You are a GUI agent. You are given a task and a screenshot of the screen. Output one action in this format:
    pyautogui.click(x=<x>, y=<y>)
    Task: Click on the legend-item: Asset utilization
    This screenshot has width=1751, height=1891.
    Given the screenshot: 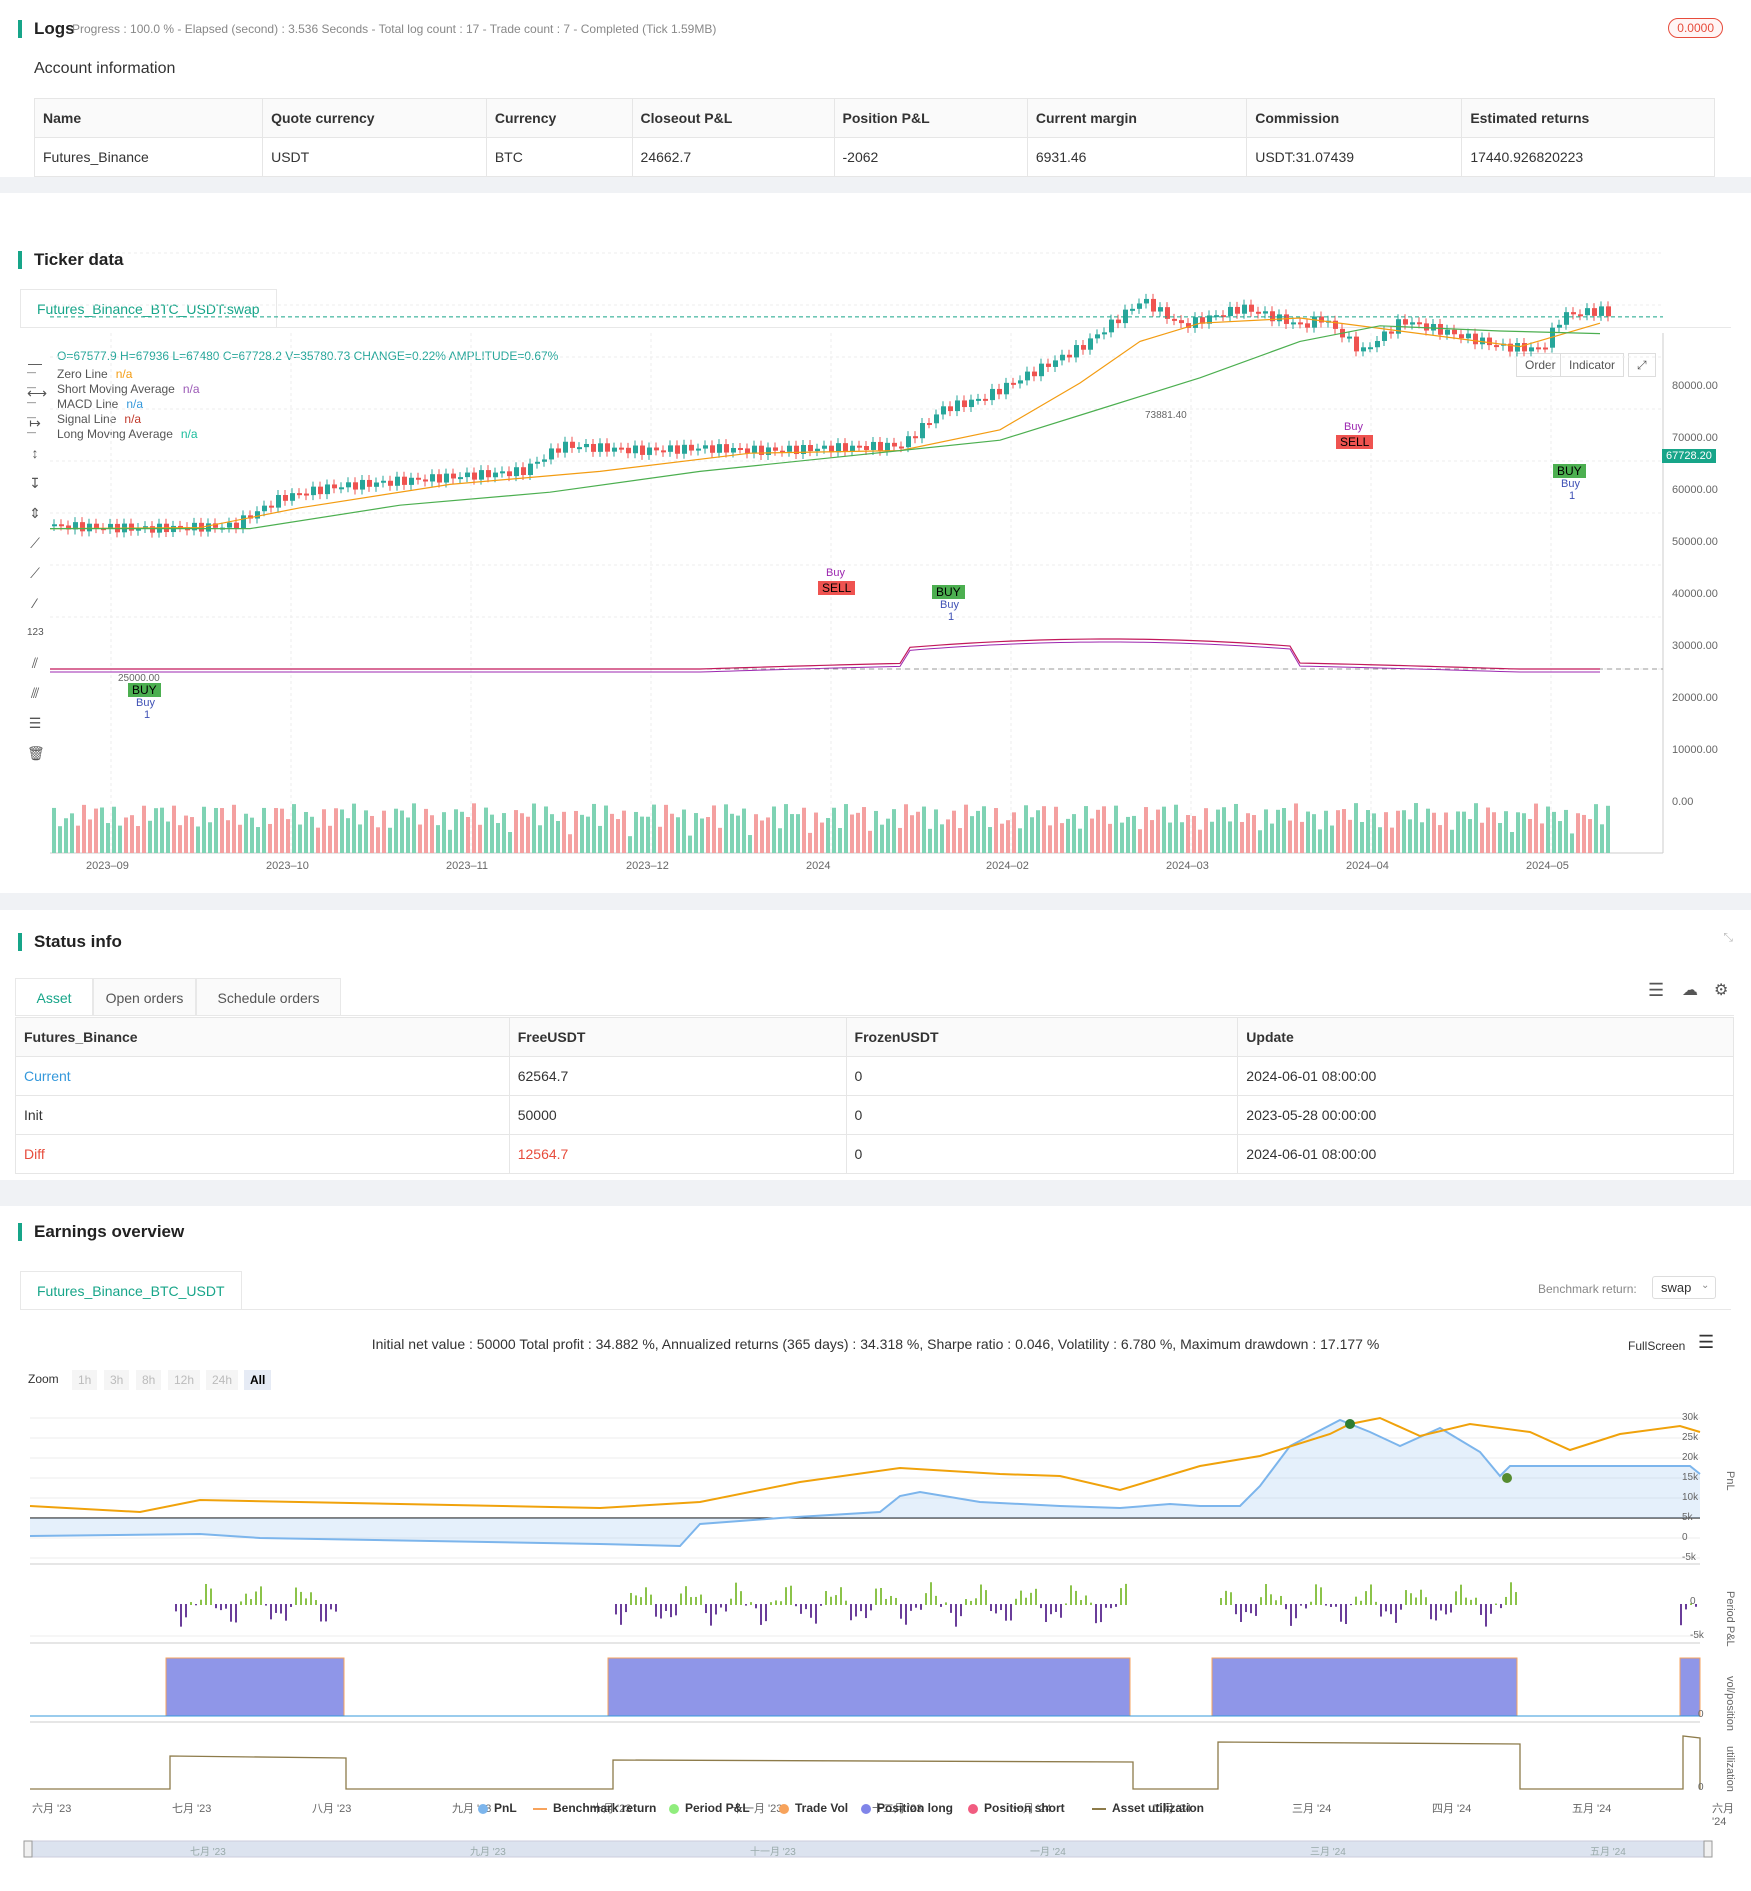 What is the action you would take?
    pyautogui.click(x=1148, y=1808)
    